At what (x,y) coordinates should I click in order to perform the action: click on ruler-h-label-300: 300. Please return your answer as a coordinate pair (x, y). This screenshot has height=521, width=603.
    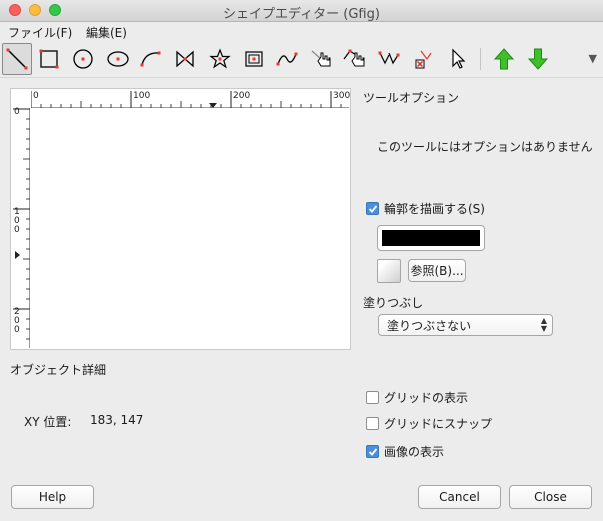
    Looking at the image, I should click on (342, 96).